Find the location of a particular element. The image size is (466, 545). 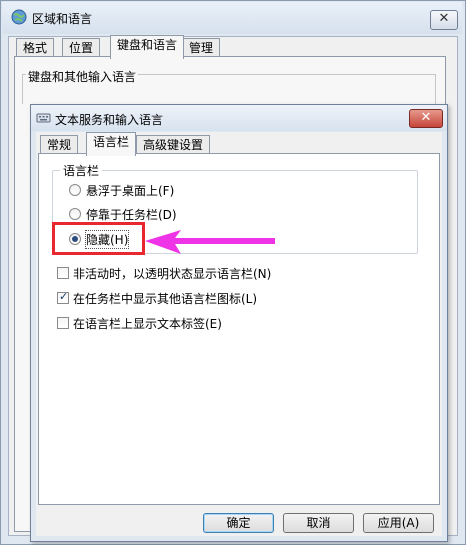

checkbox-show-other-icons: ✓ is located at coordinates (63, 297).